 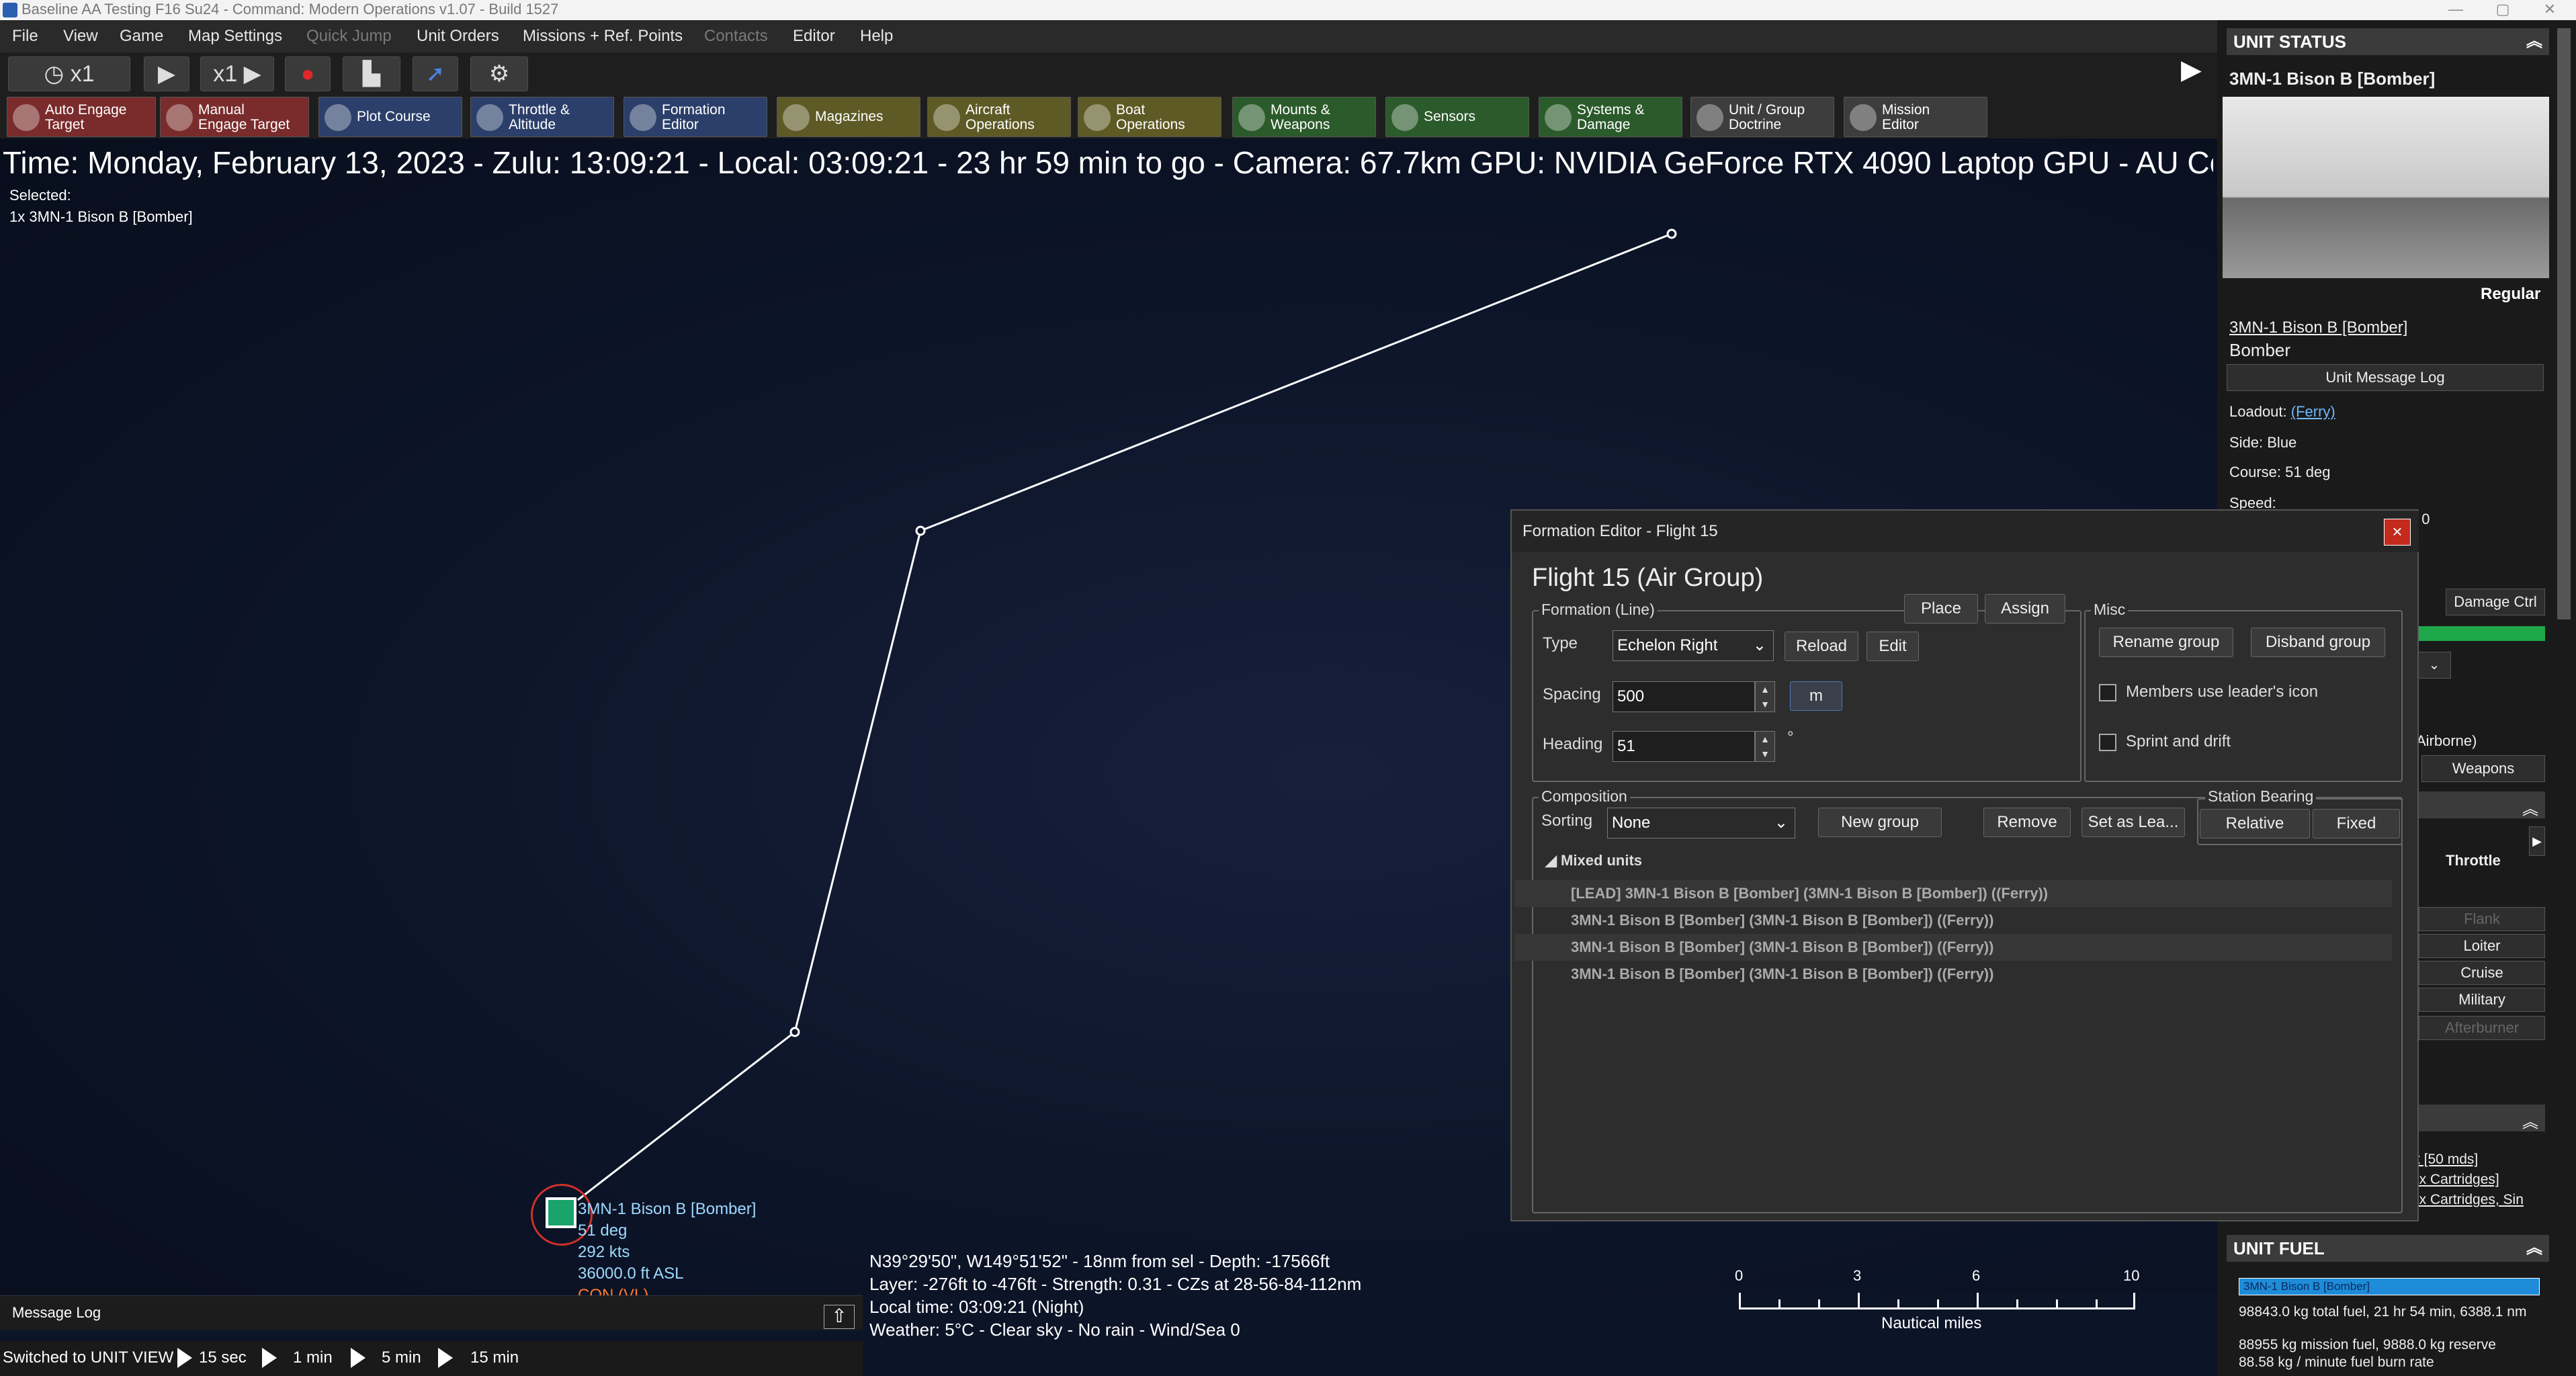 I want to click on step-button: x1 ▶, so click(x=237, y=73).